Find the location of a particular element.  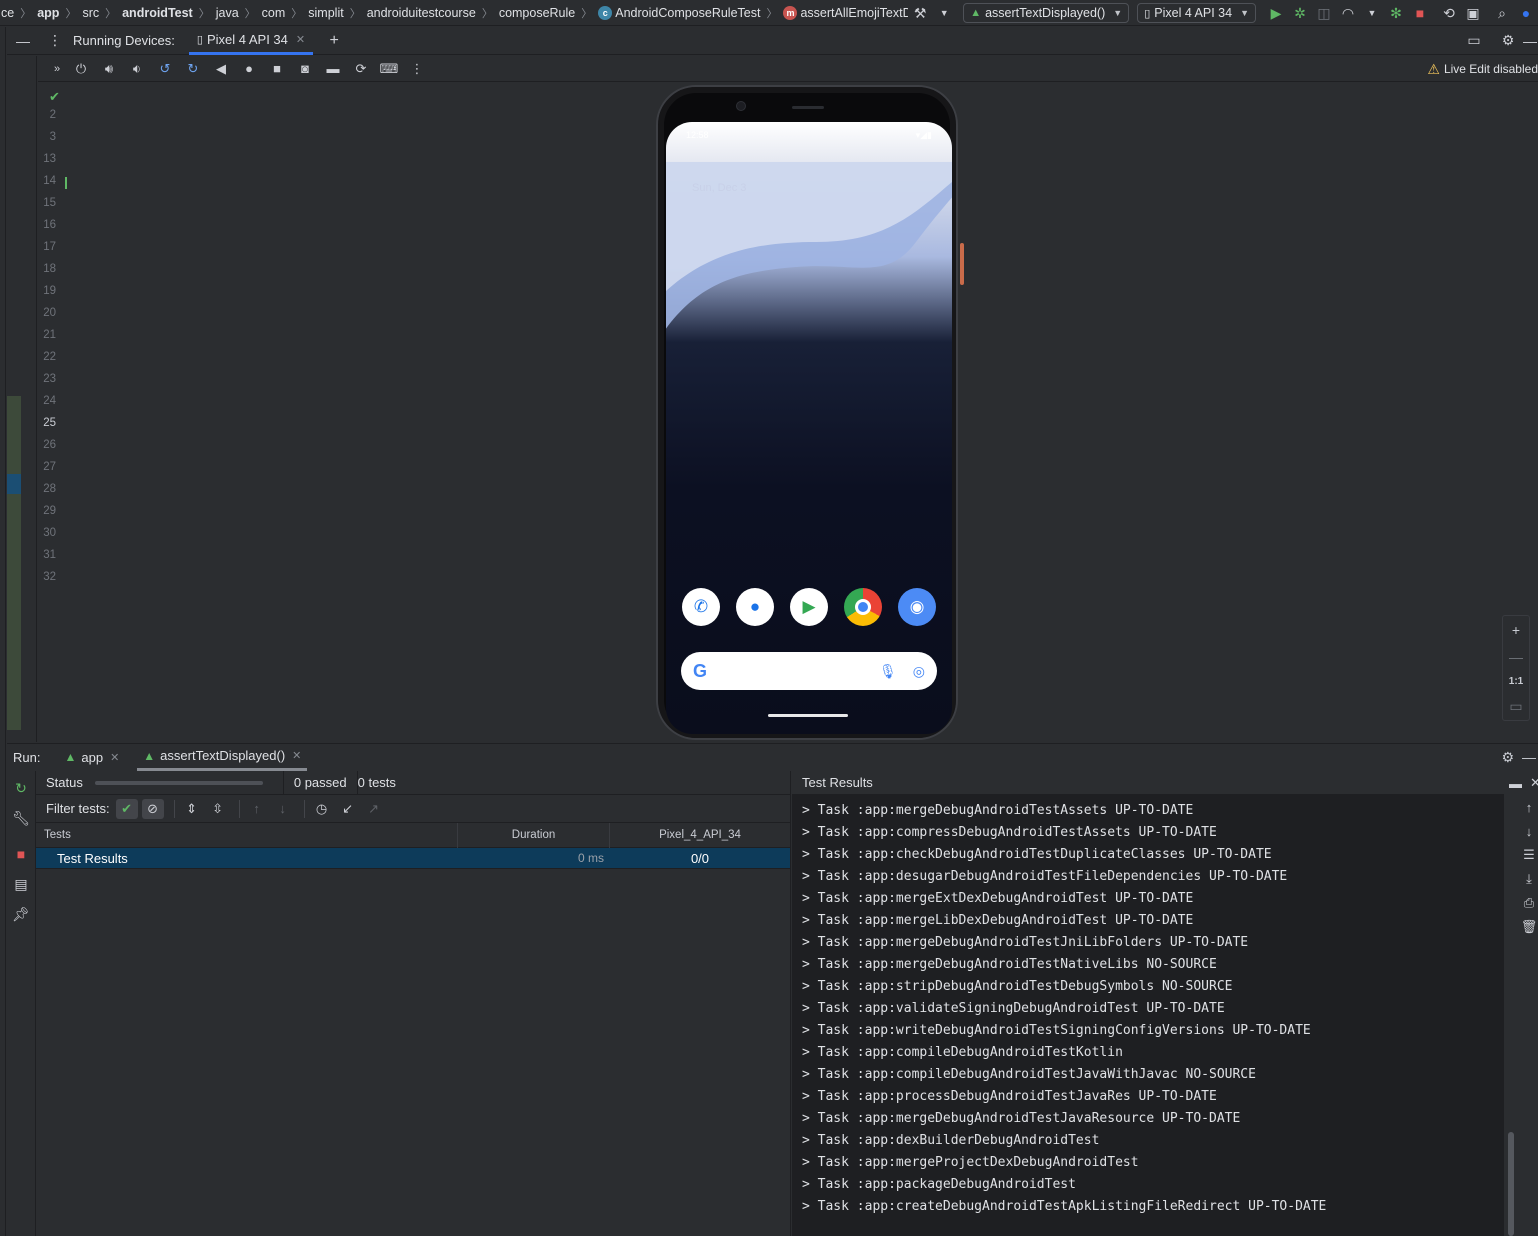

line-number: 26 is located at coordinates (49, 445).